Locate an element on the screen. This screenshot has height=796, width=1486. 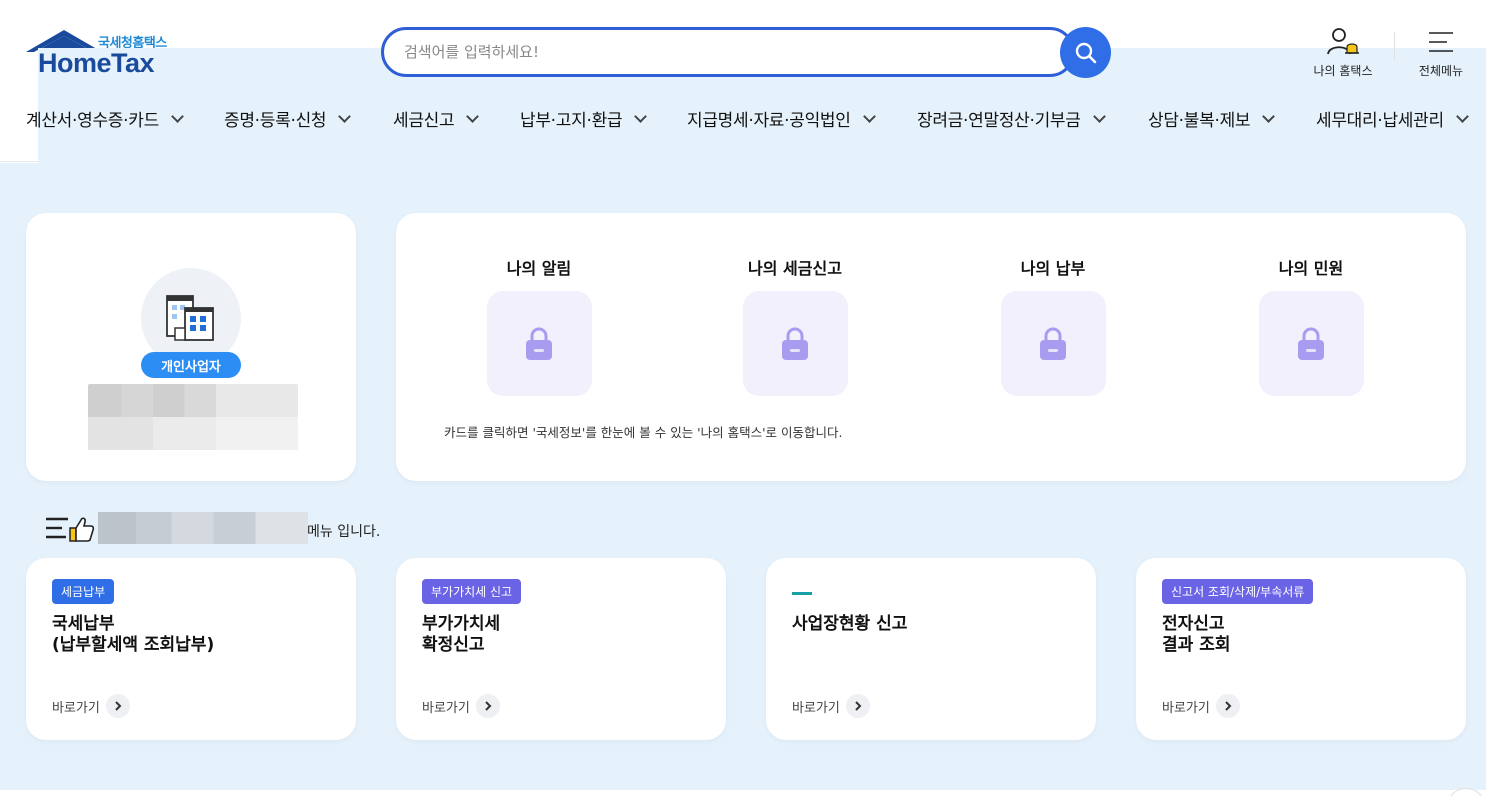
my-tax-report-card: 나의 세금신고 is located at coordinates (795, 325).